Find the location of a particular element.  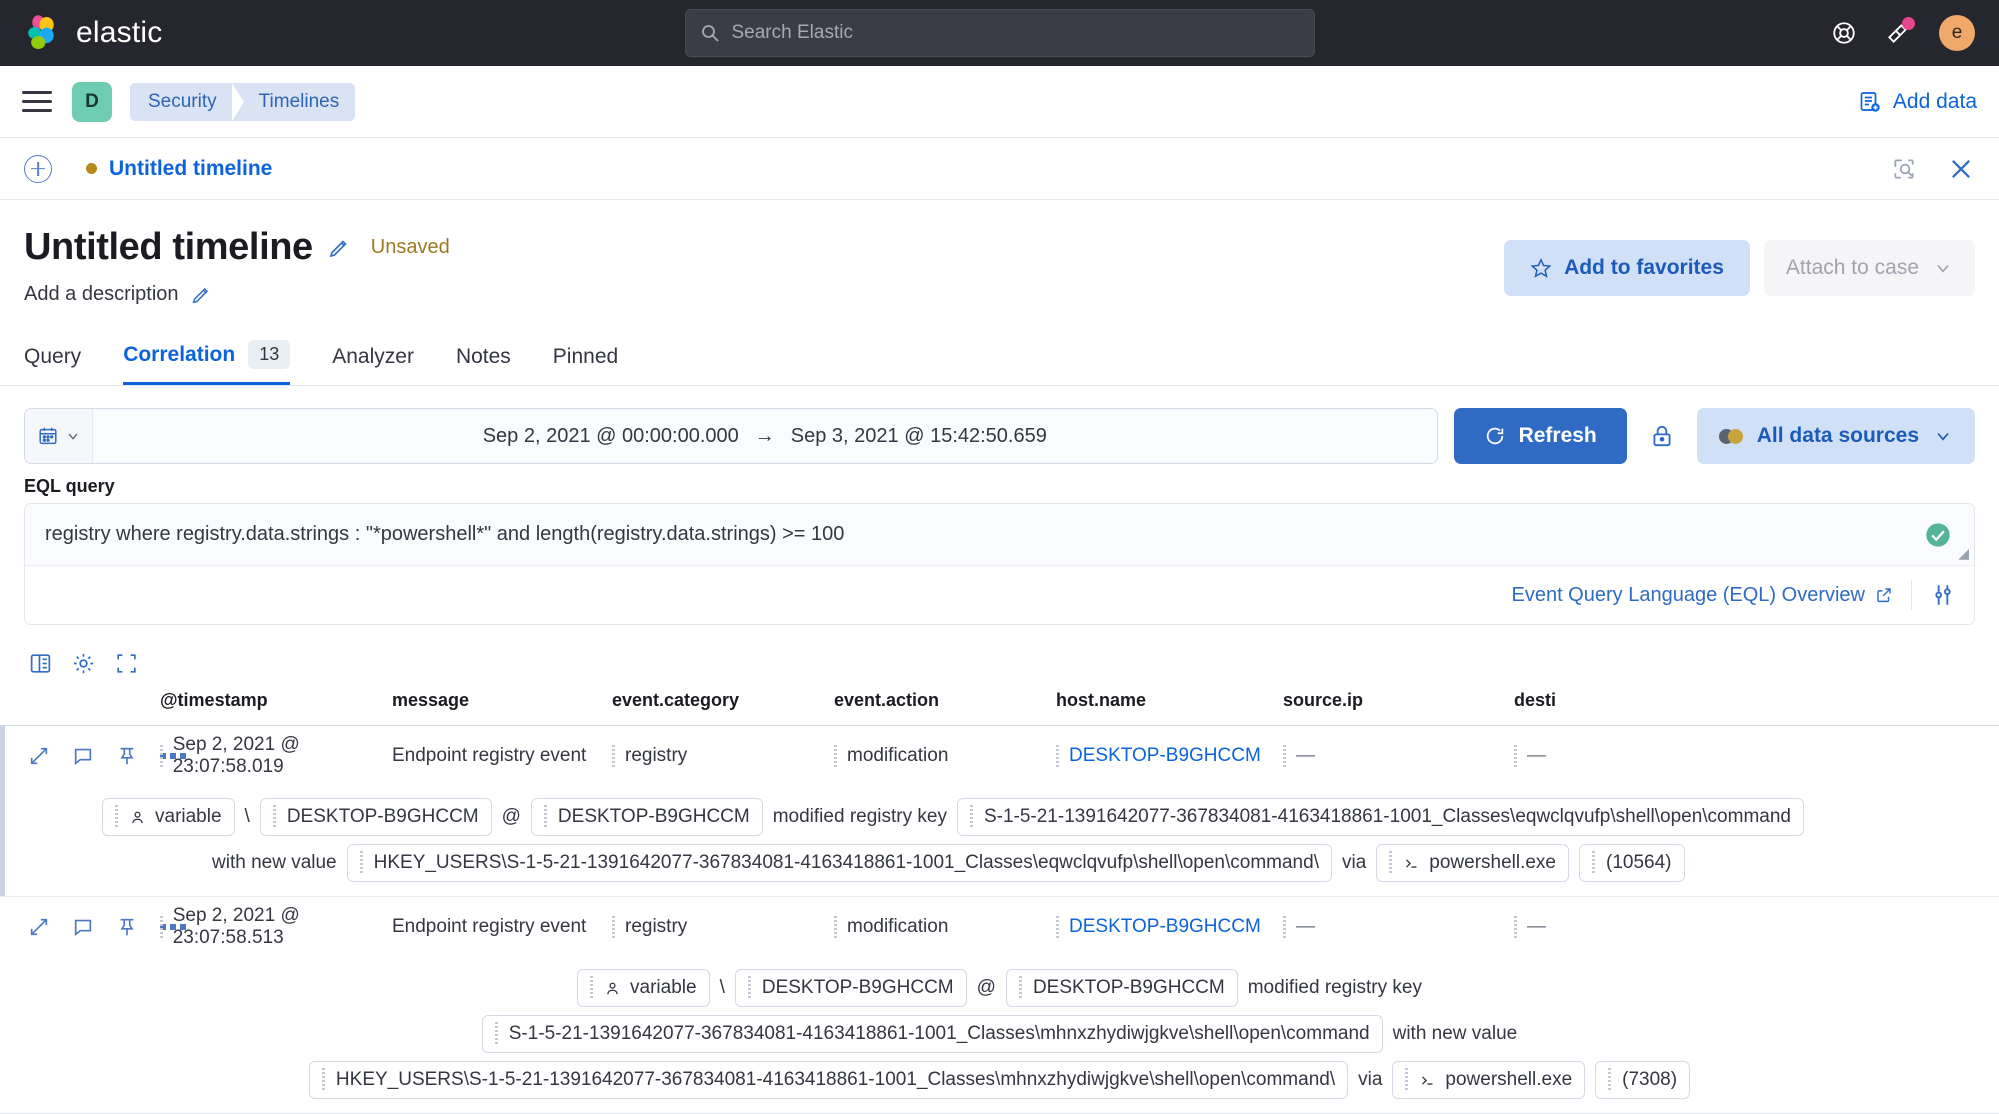

process-pid-chip: (10564) is located at coordinates (1632, 863).